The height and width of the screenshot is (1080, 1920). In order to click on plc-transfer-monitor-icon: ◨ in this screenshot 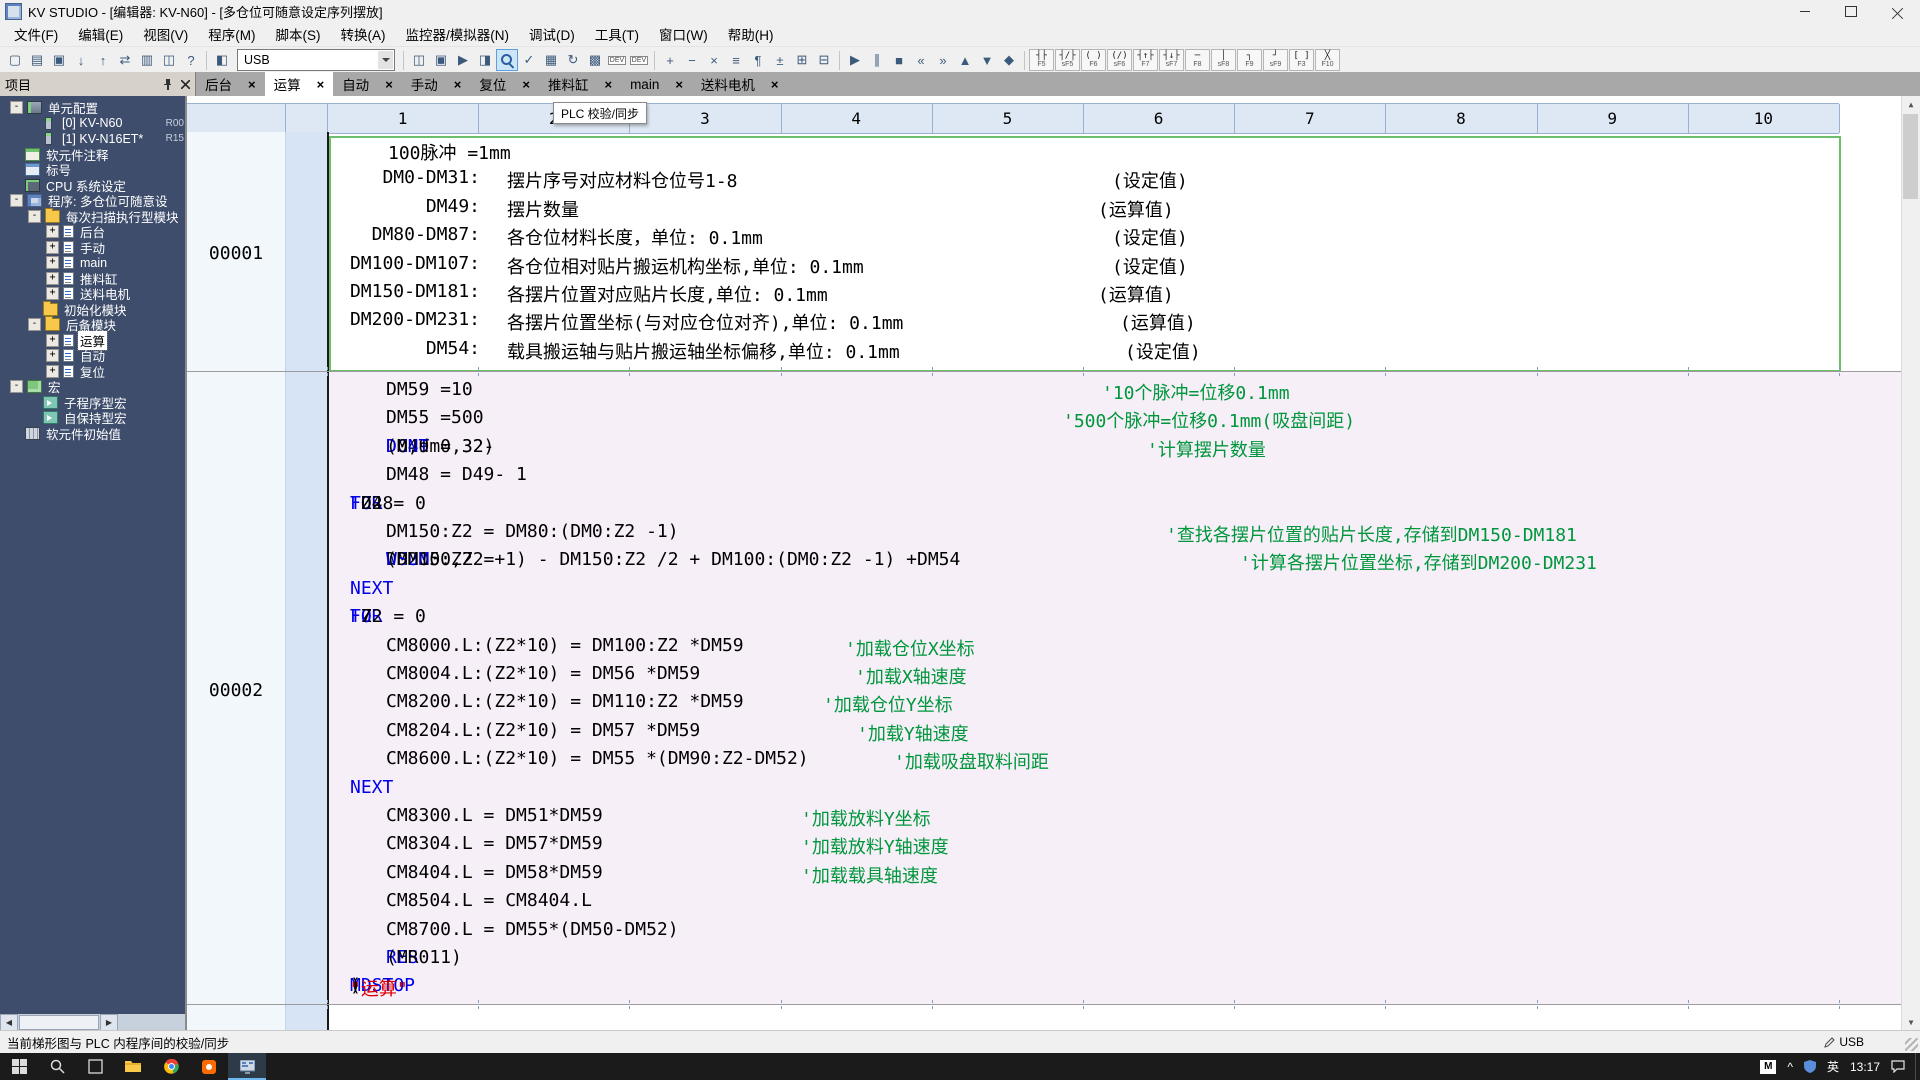, I will do `click(485, 60)`.